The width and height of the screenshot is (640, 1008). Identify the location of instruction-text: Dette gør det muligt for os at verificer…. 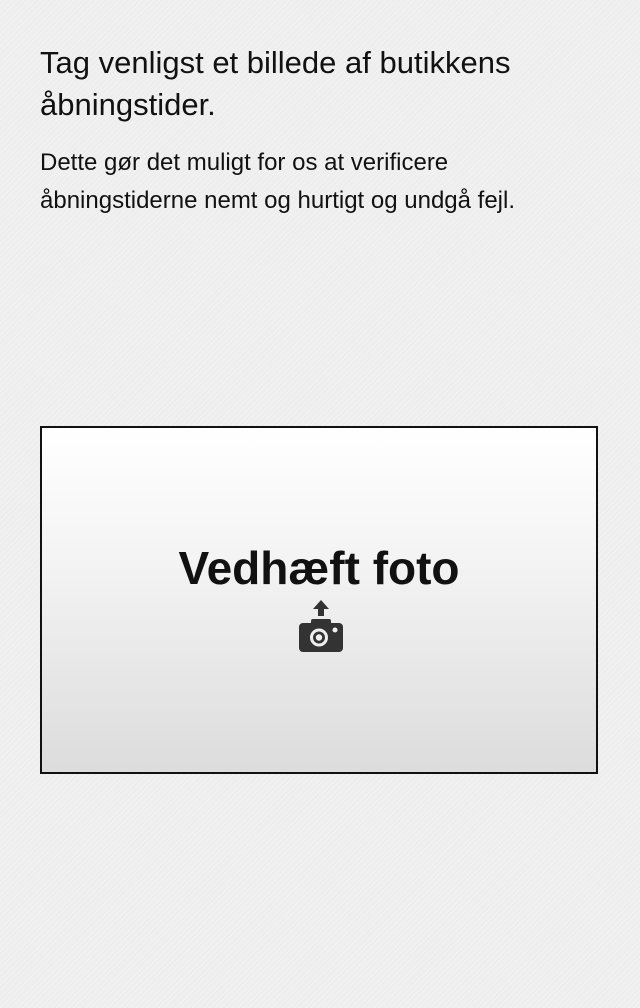
(277, 181).